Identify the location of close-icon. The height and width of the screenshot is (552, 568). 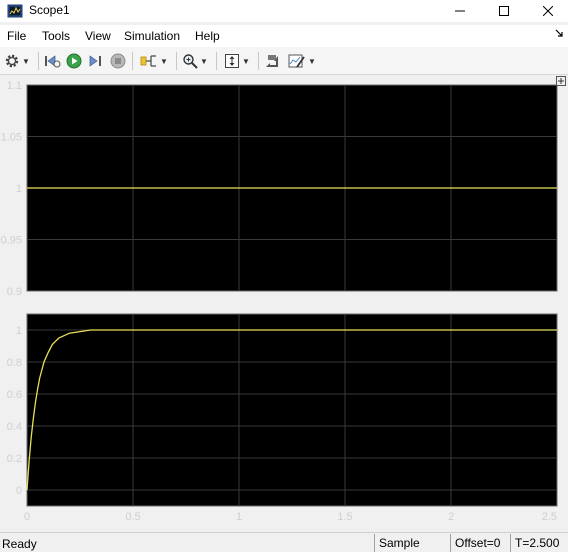
(548, 11).